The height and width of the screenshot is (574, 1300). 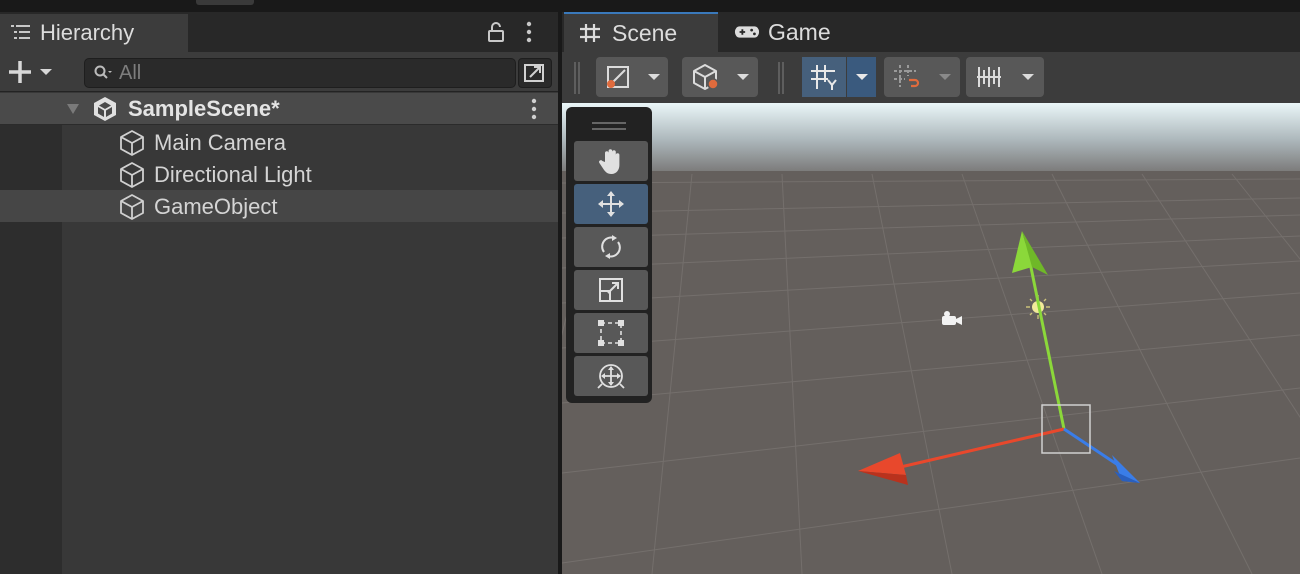 I want to click on more-options-icon, so click(x=529, y=32).